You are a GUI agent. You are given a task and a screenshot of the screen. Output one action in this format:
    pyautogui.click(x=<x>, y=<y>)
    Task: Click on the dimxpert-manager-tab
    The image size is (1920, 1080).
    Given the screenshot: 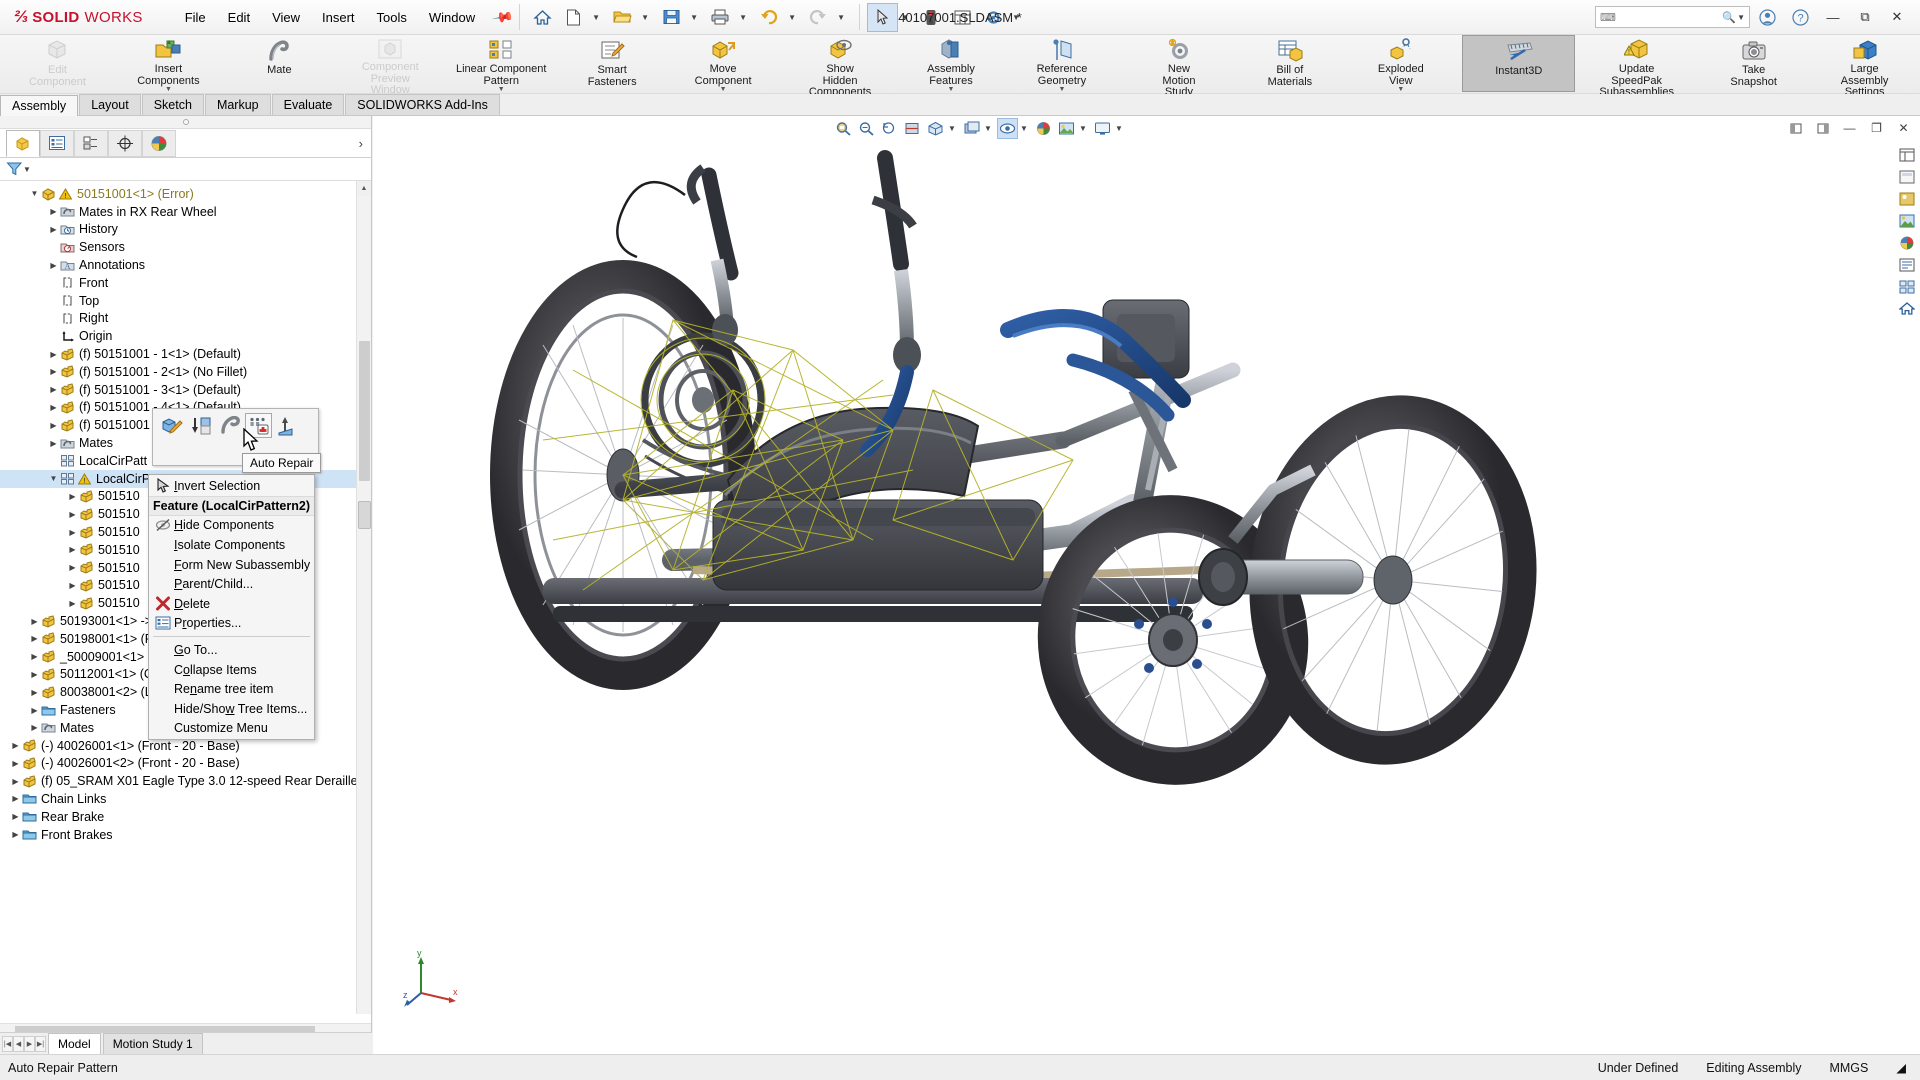 What is the action you would take?
    pyautogui.click(x=125, y=143)
    